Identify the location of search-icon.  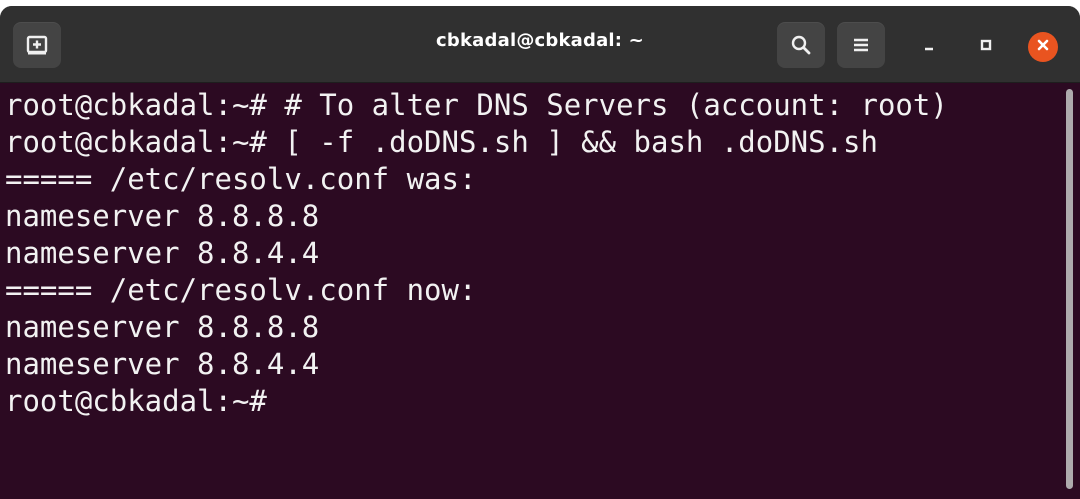
(801, 45).